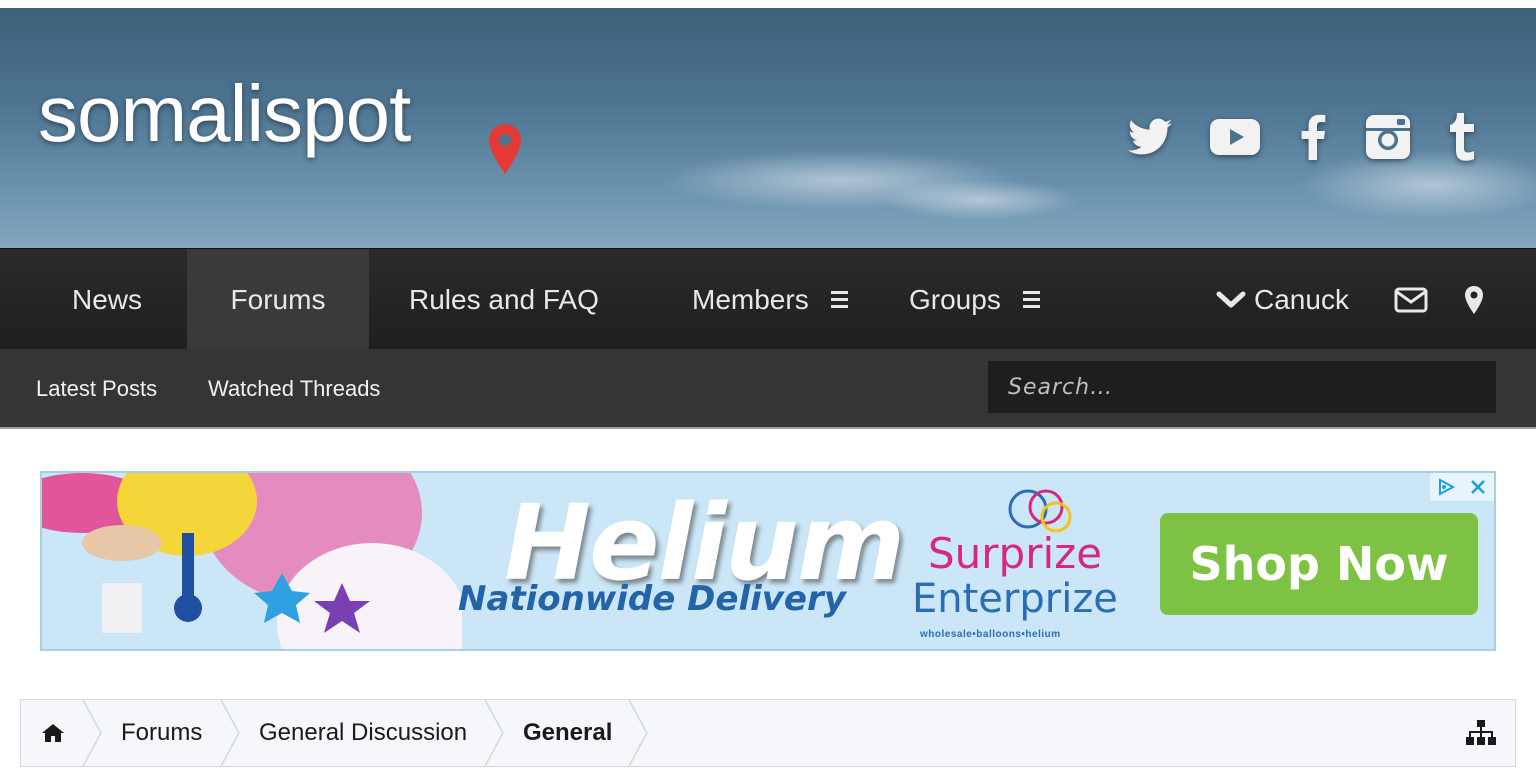 The height and width of the screenshot is (772, 1536). What do you see at coordinates (1150, 137) in the screenshot?
I see `twitter-icon` at bounding box center [1150, 137].